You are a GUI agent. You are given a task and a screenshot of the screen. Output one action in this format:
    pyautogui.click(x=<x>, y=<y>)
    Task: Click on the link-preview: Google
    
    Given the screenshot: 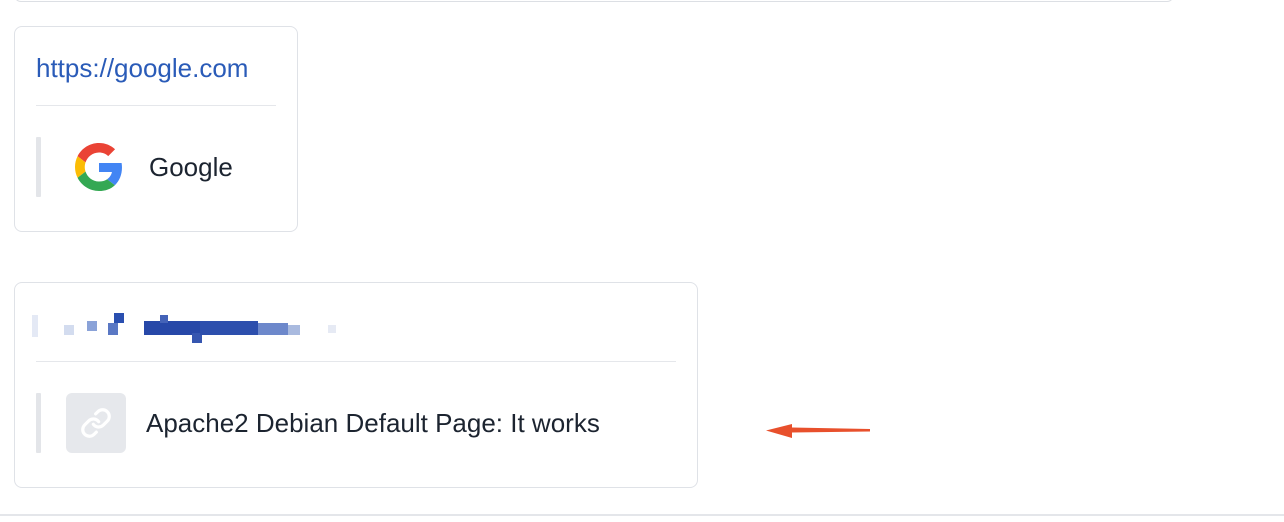 What is the action you would take?
    pyautogui.click(x=134, y=167)
    